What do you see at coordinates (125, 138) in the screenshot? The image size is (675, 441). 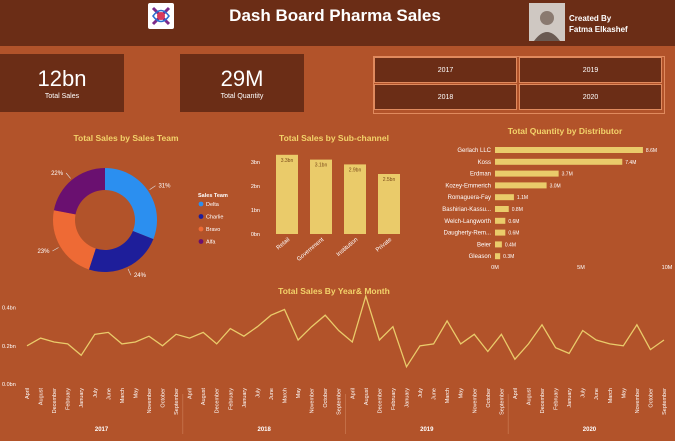 I see `chart-title: Total Sales by Sales Team` at bounding box center [125, 138].